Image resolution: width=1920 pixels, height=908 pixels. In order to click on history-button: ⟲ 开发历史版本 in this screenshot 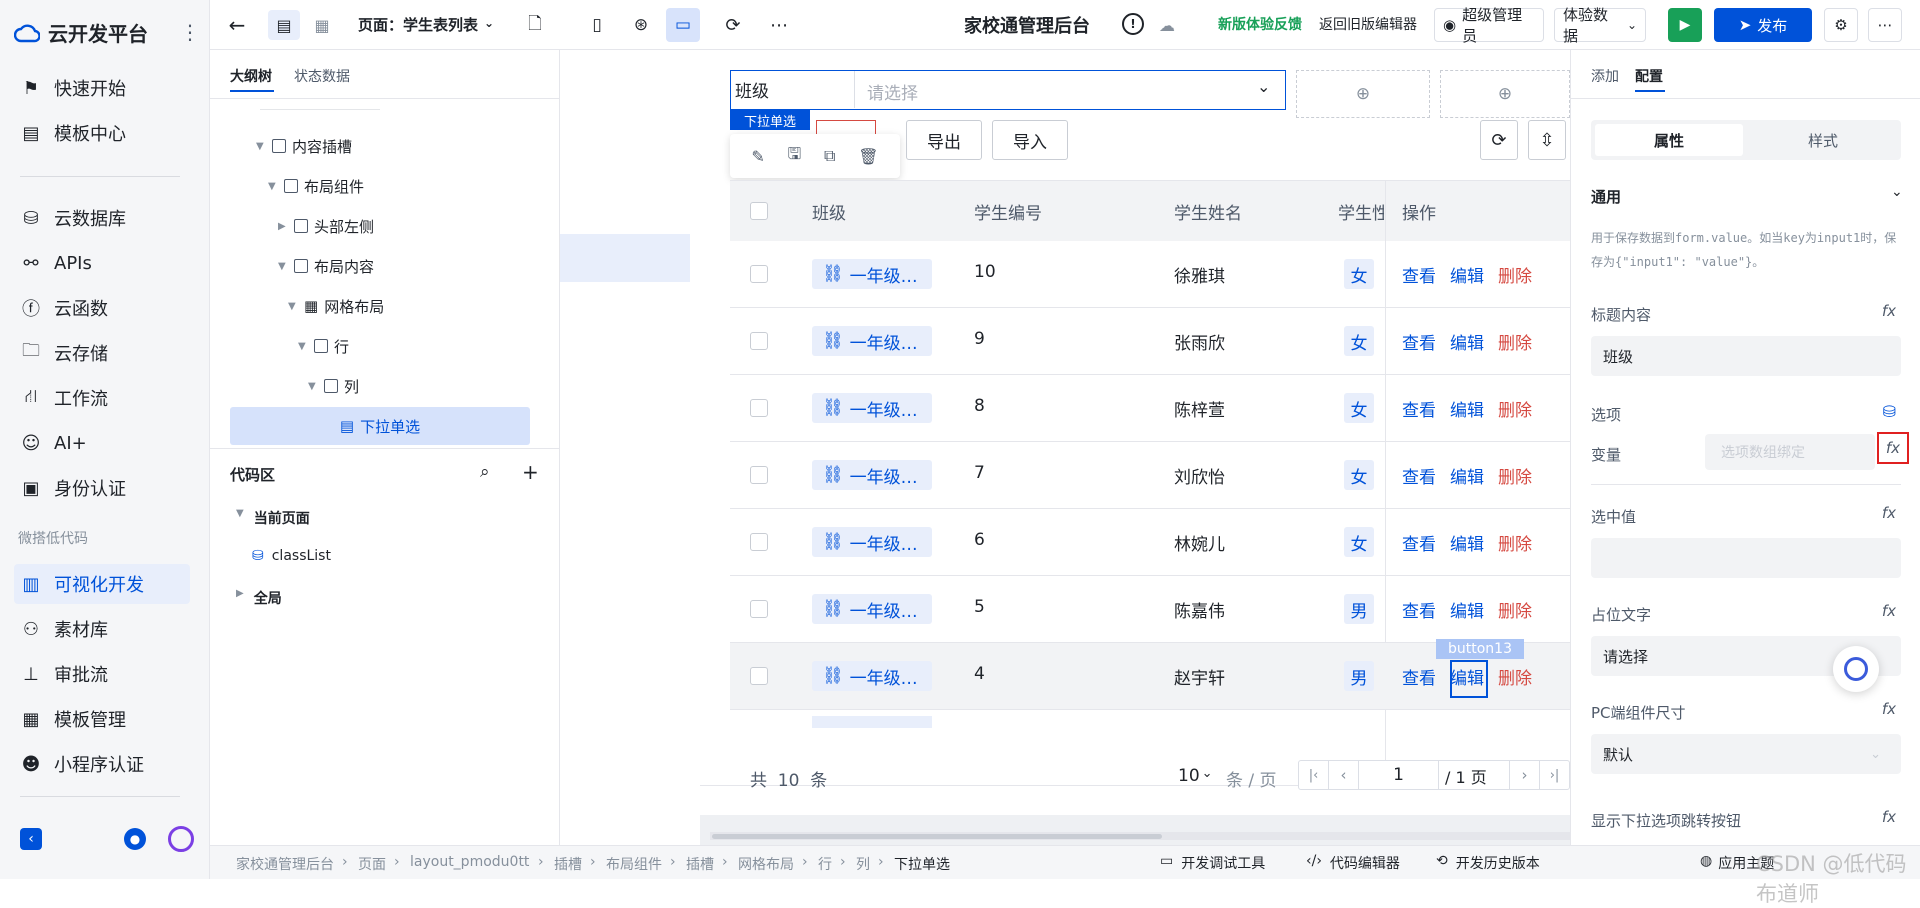, I will do `click(1488, 863)`.